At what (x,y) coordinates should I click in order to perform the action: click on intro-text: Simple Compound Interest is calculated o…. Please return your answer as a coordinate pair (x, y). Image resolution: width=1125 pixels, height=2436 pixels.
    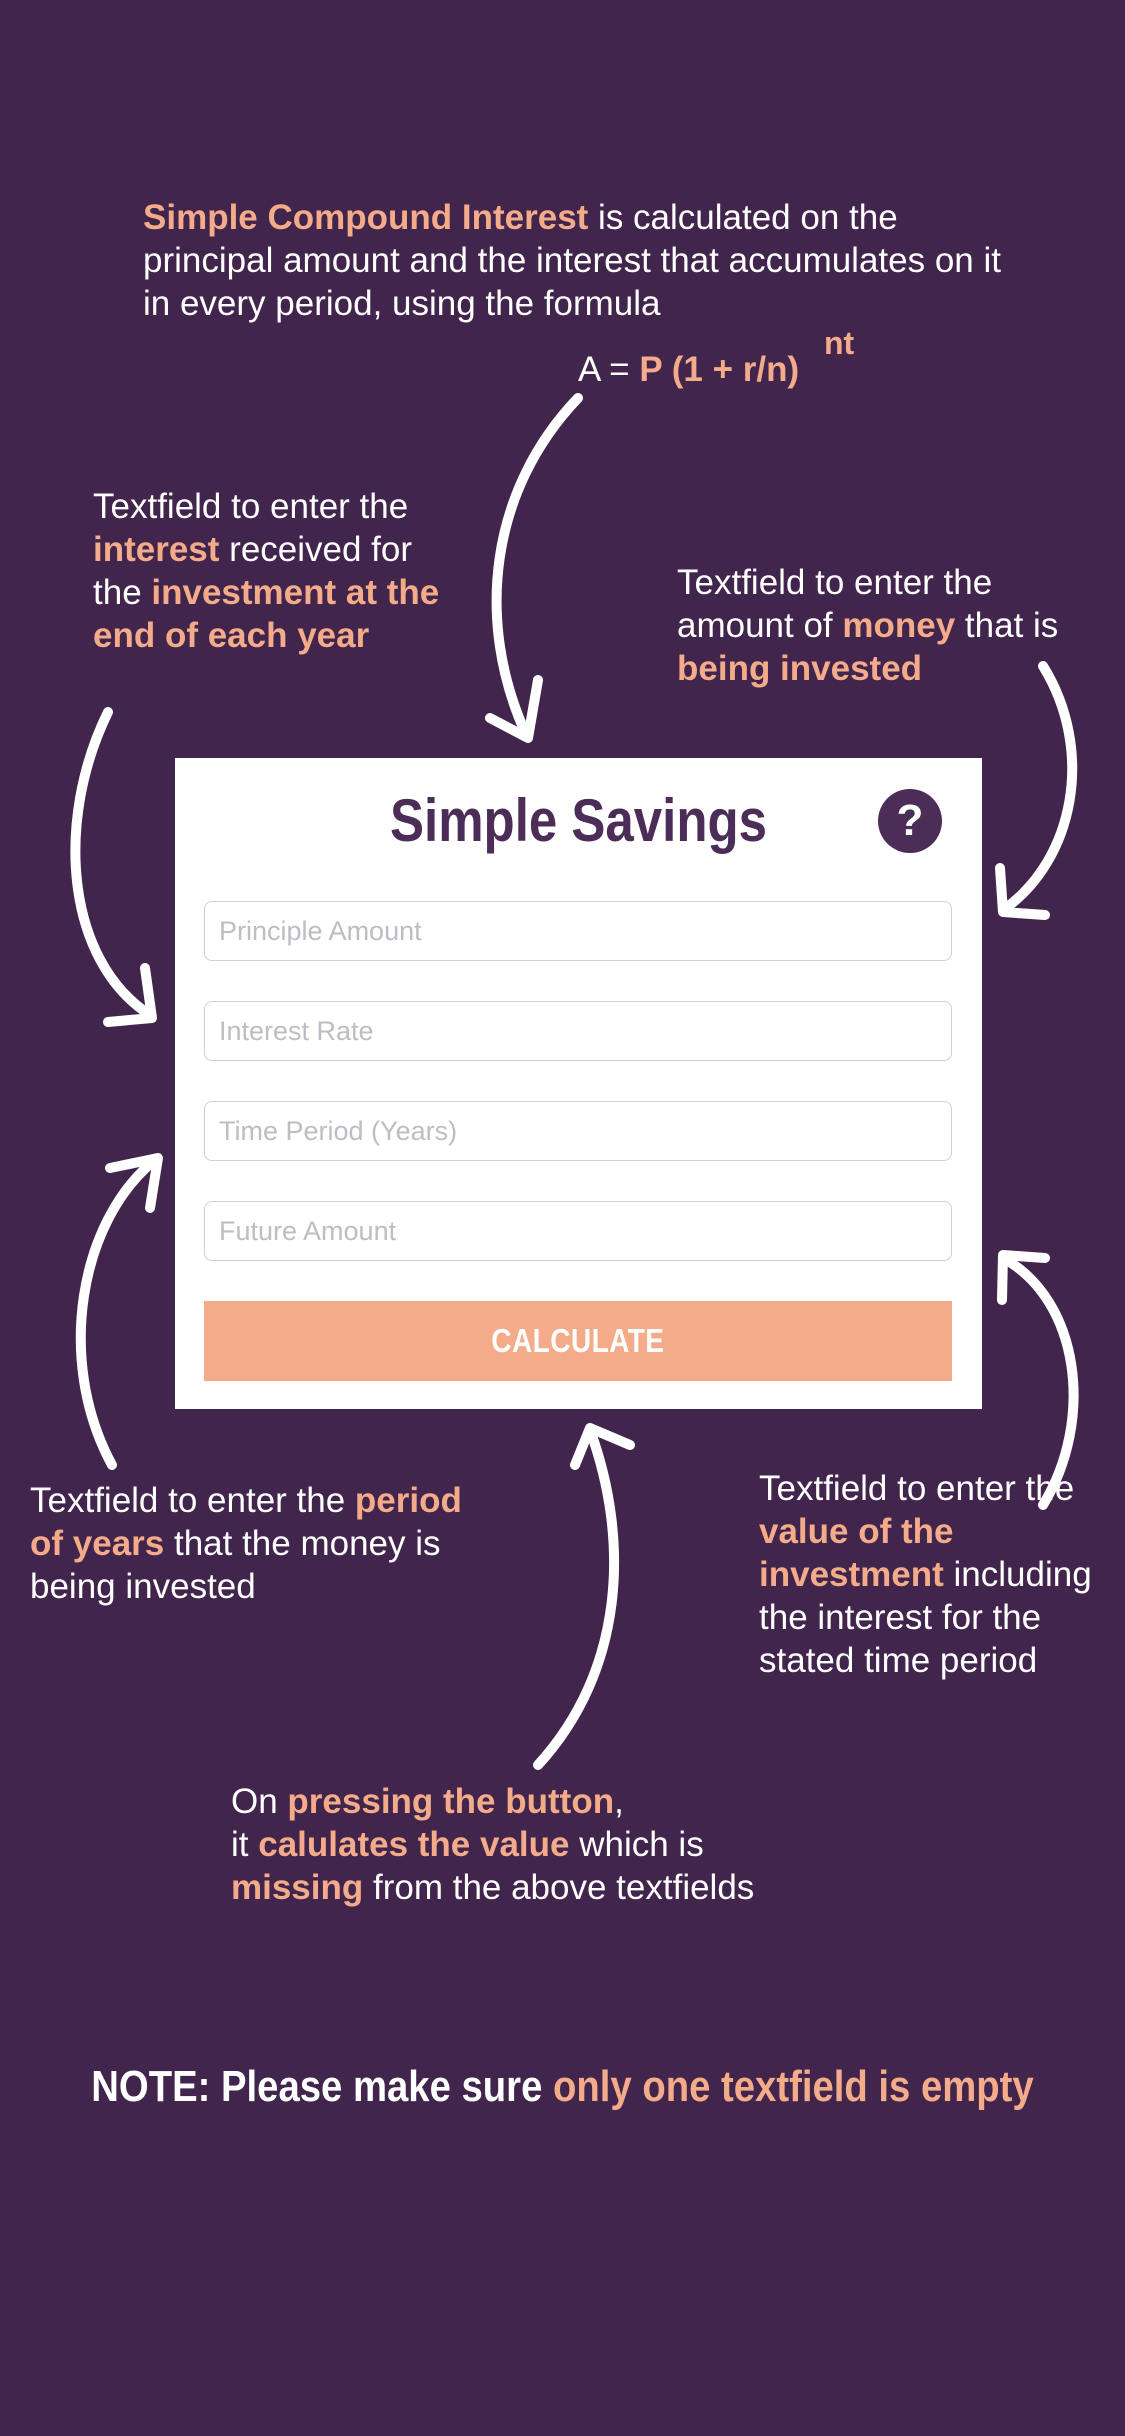
    Looking at the image, I should click on (573, 260).